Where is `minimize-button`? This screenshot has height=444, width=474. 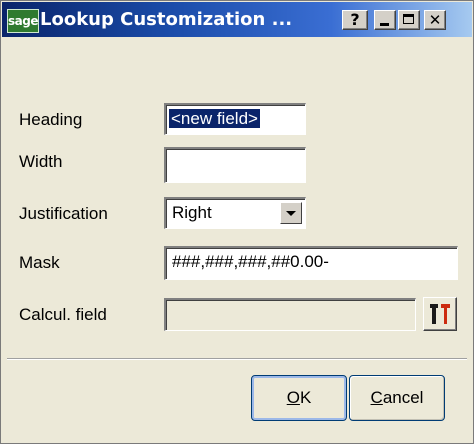 minimize-button is located at coordinates (385, 20).